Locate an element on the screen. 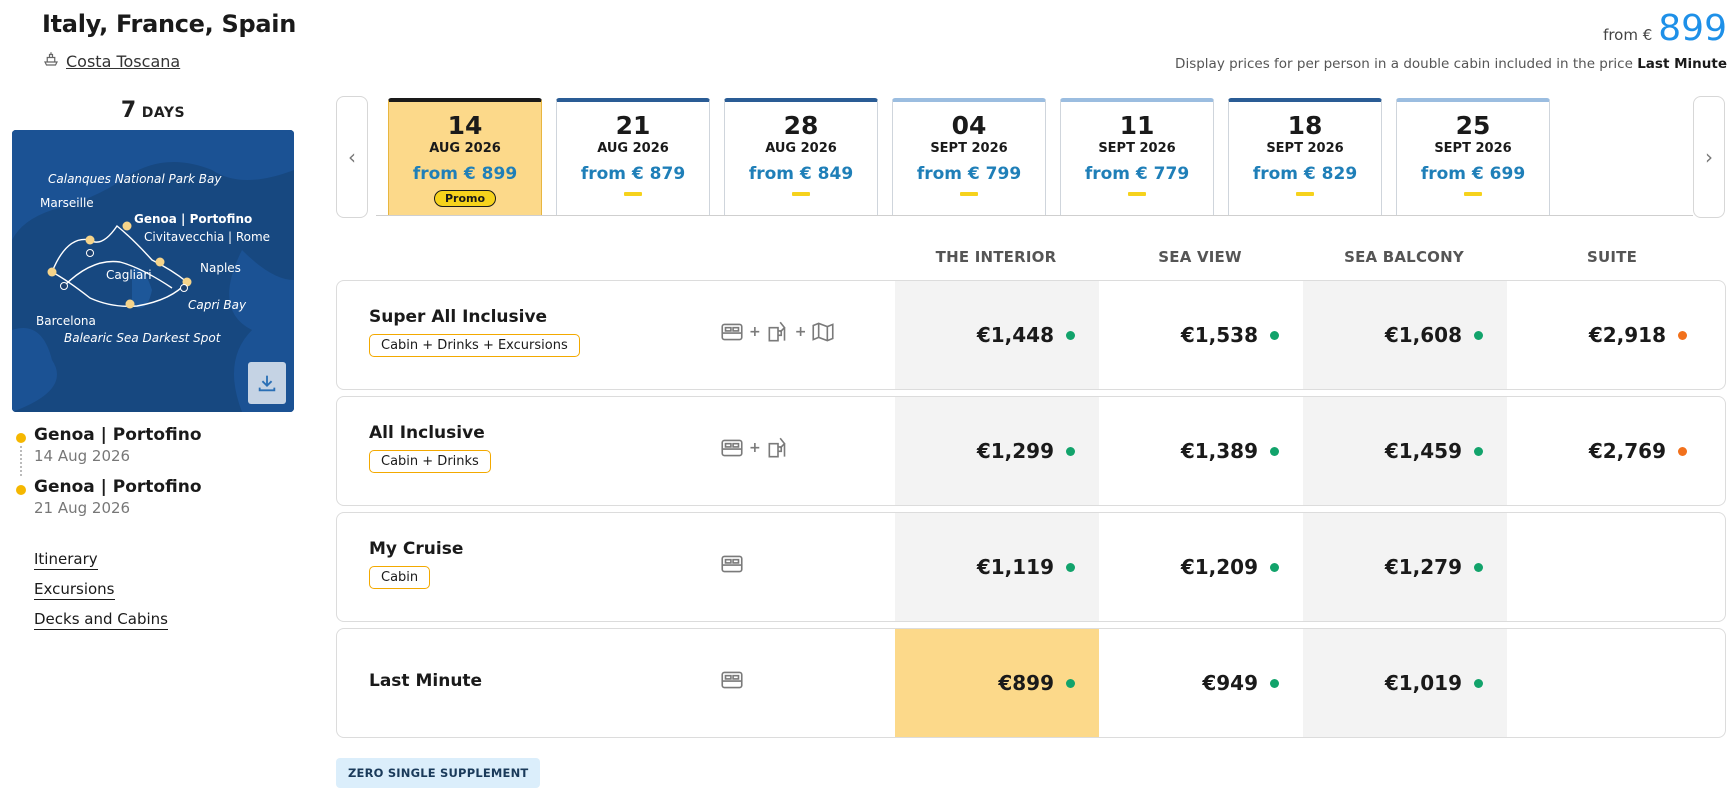  price-cell-sea-balcony: €1,019 is located at coordinates (1405, 683).